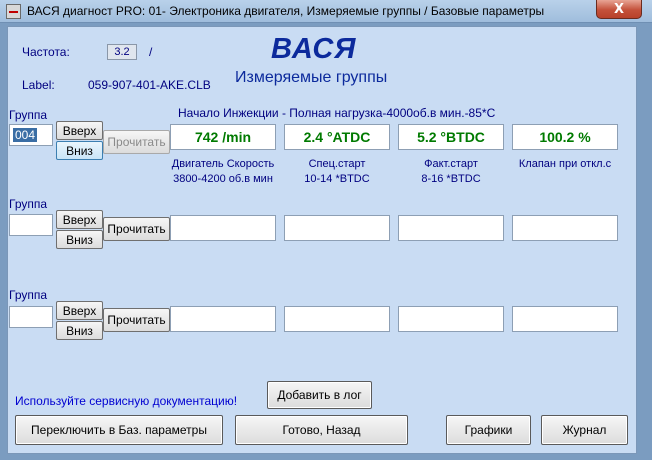 Image resolution: width=652 pixels, height=460 pixels. Describe the element at coordinates (31, 317) in the screenshot. I see `group3-input` at that location.